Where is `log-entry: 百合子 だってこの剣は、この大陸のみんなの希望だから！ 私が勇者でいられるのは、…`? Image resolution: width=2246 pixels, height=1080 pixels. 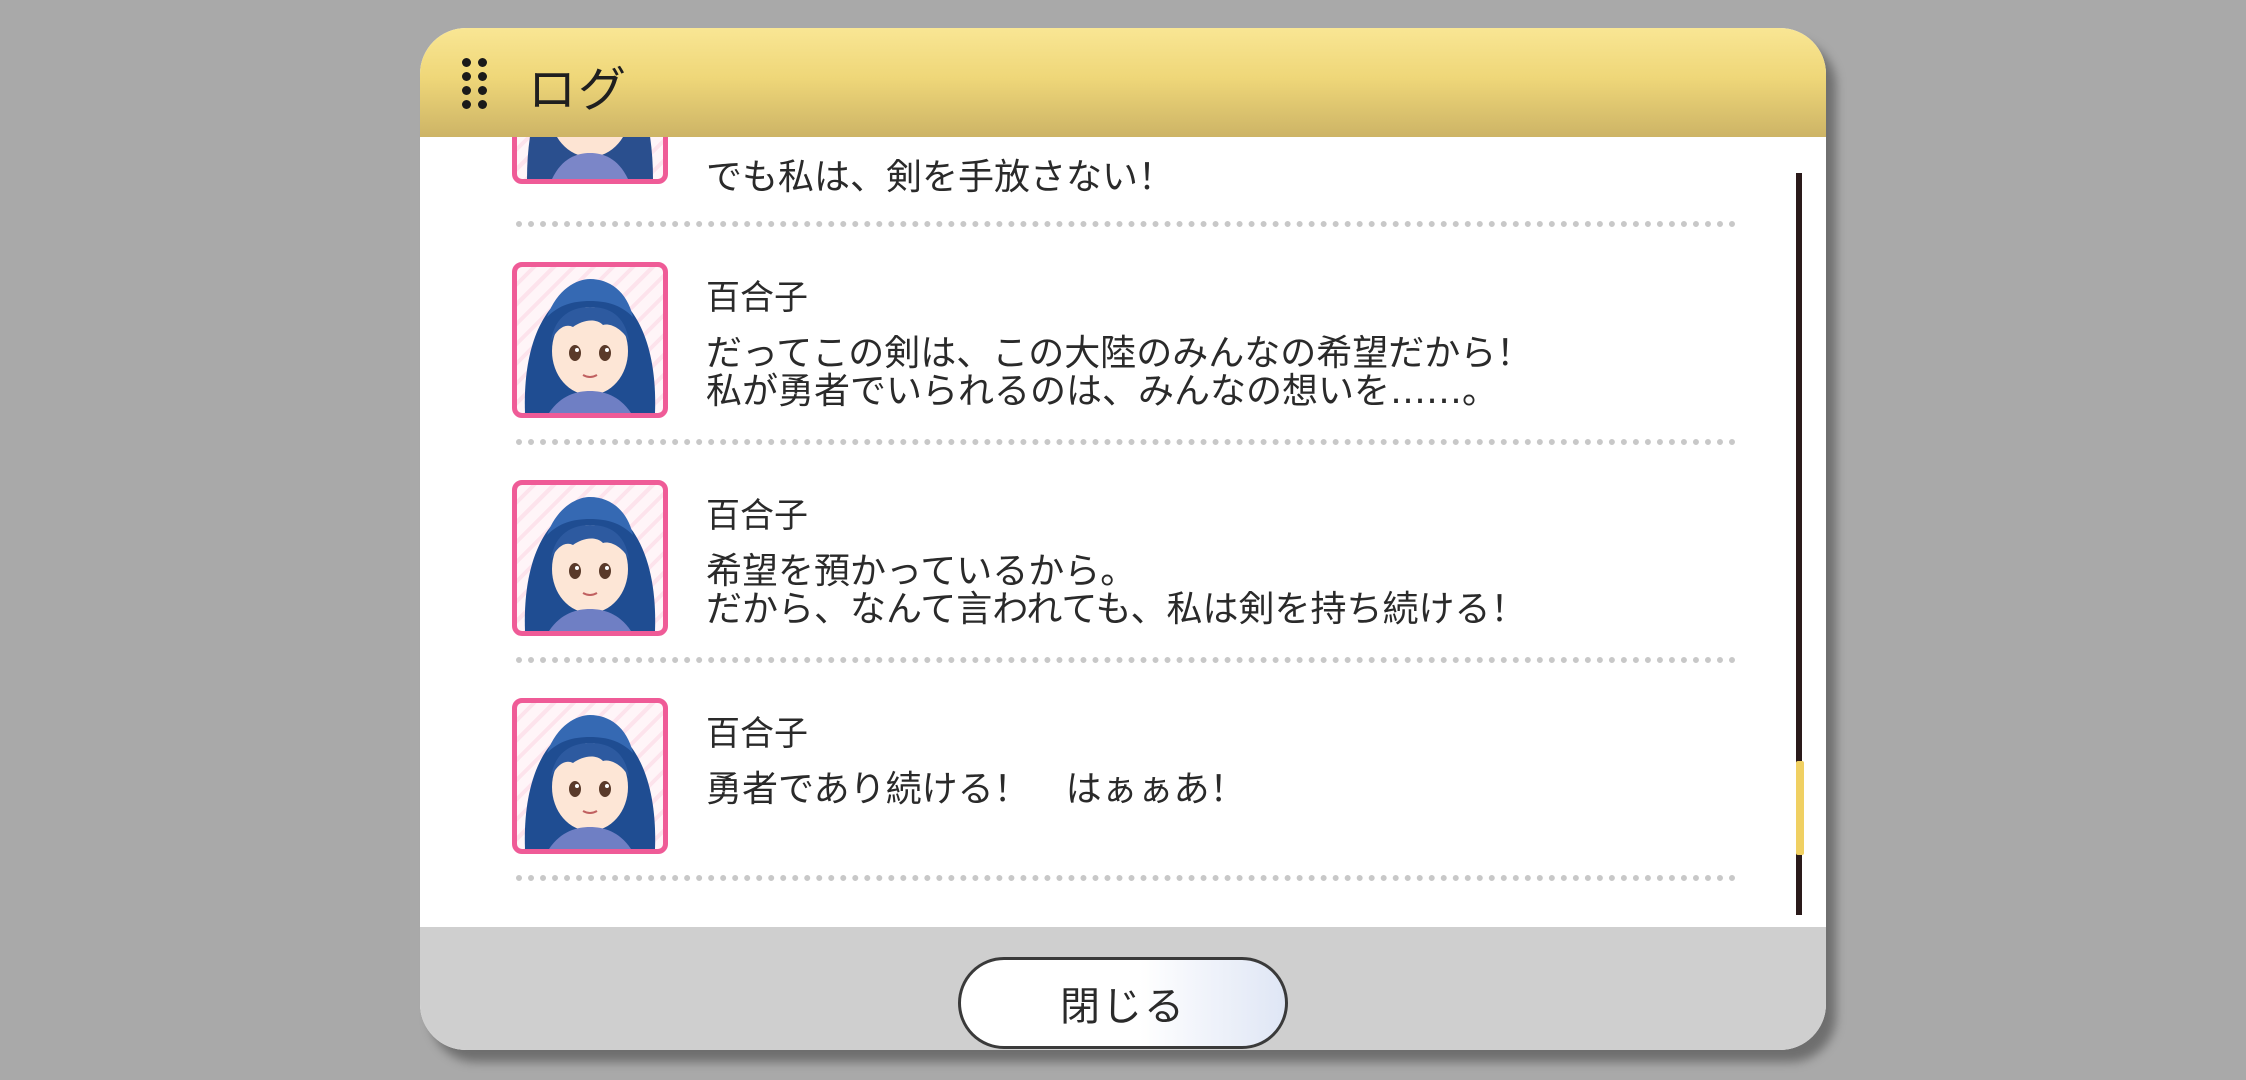
log-entry: 百合子 だってこの剣は、この大陸のみんなの希望だから！ 私が勇者でいられるのは、… is located at coordinates (1123, 372).